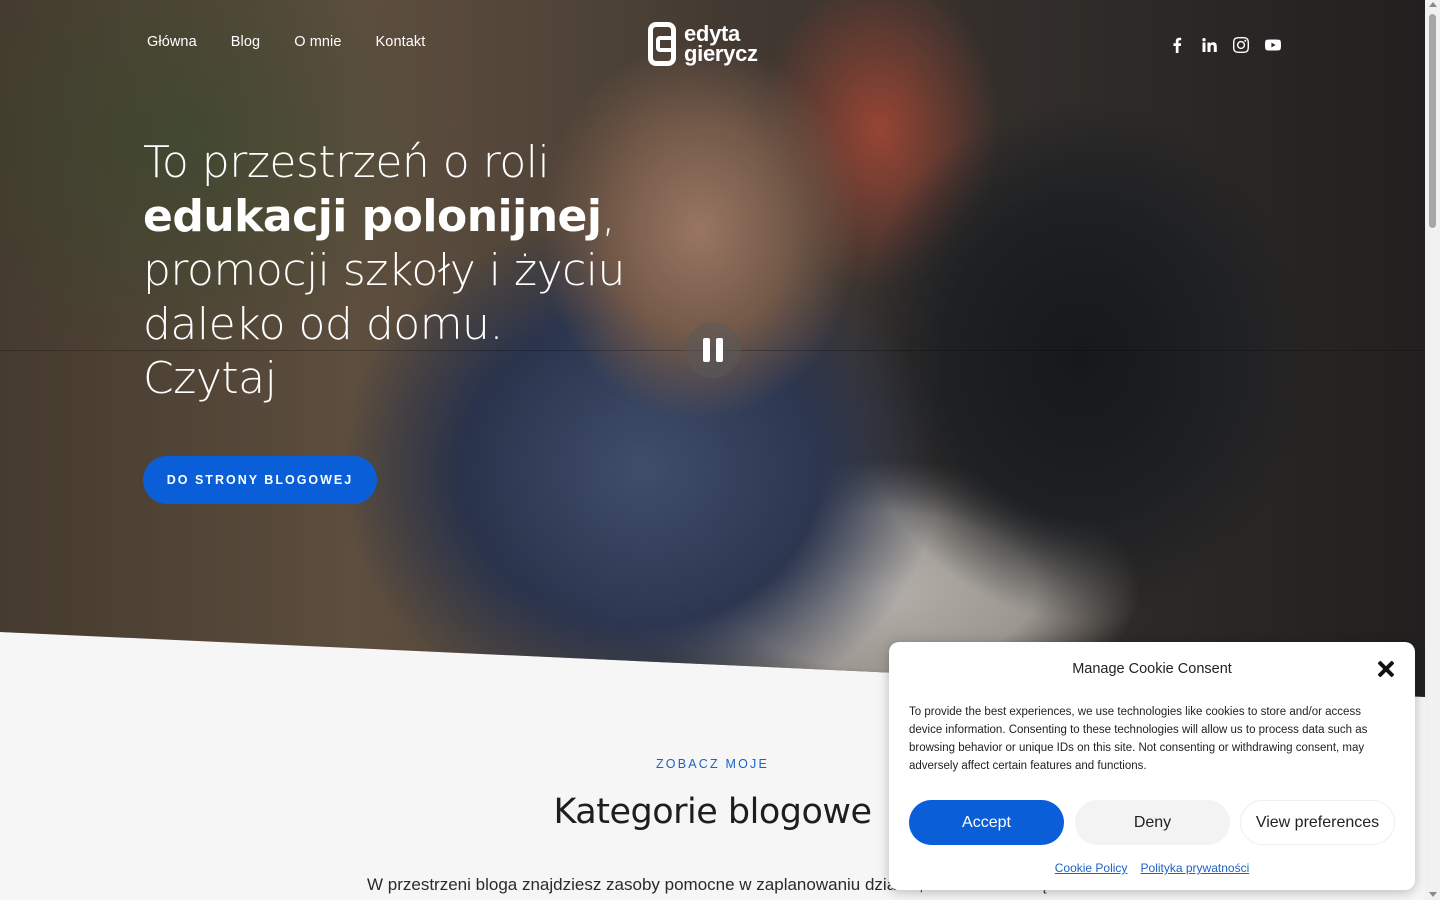 The height and width of the screenshot is (900, 1440). I want to click on linkedin-icon, so click(1209, 45).